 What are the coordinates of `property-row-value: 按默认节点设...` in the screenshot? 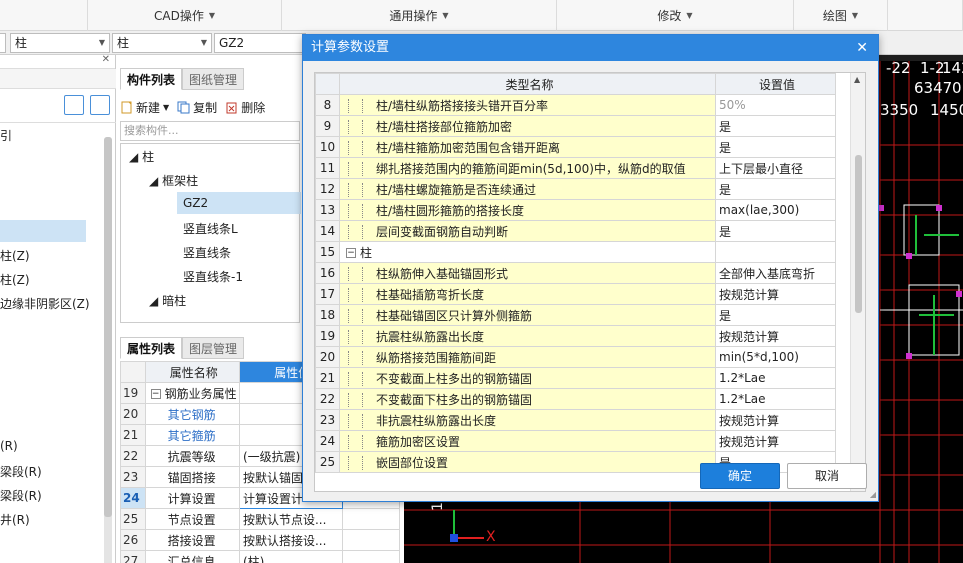 It's located at (290, 519).